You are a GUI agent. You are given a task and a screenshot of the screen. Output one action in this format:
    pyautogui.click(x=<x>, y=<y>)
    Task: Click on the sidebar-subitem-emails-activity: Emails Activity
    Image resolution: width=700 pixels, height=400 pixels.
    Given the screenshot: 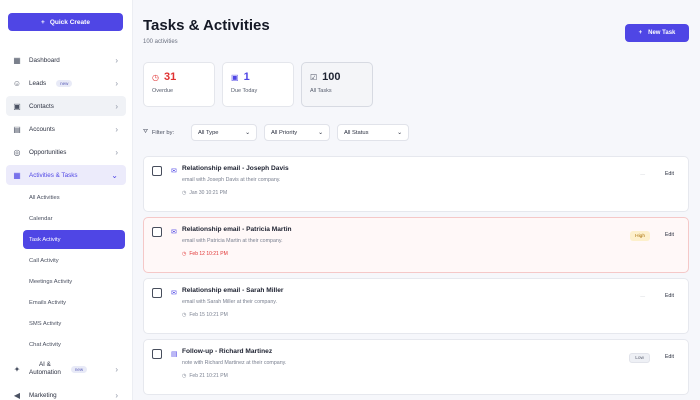 What is the action you would take?
    pyautogui.click(x=74, y=302)
    